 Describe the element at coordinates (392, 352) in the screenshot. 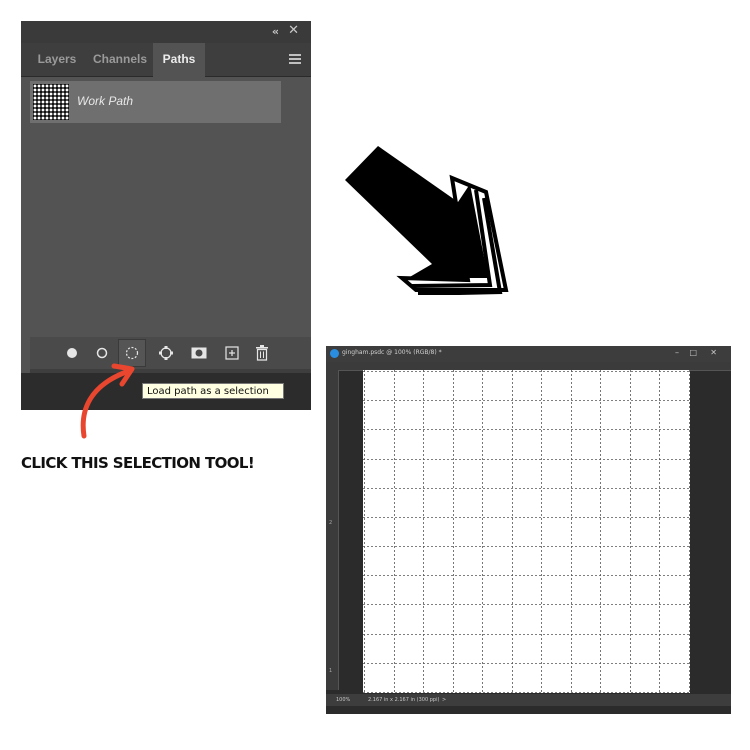

I see `document-title: gingham.psdc @ 100% (RGB/8) *` at that location.